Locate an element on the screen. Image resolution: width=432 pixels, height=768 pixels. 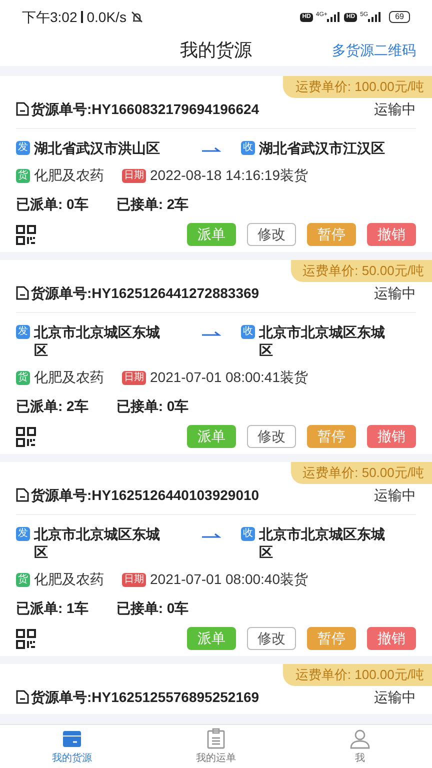
order-number: 货源单号:HY1625126440103929010 is located at coordinates (145, 495).